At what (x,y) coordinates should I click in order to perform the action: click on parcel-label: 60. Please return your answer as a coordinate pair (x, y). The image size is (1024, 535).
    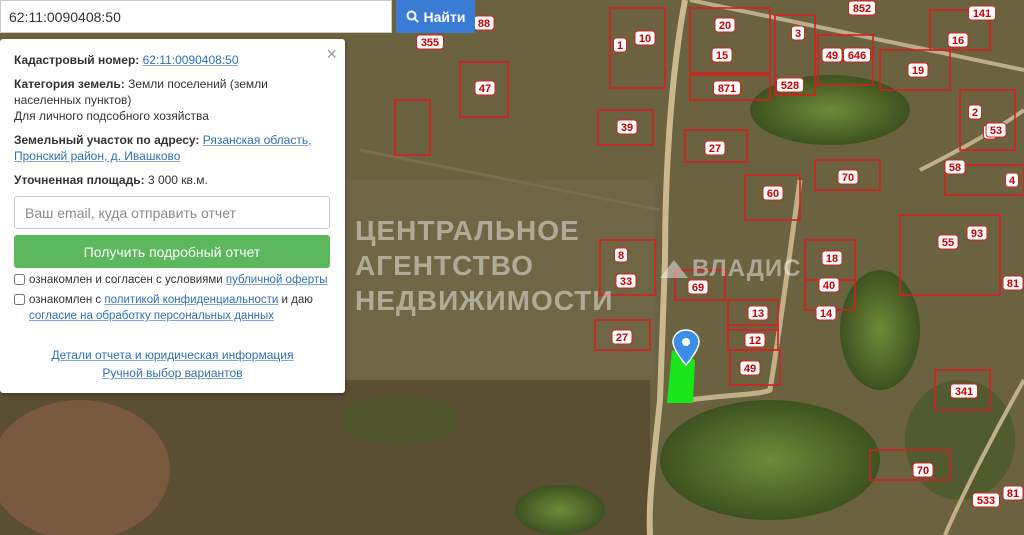
    Looking at the image, I should click on (773, 194).